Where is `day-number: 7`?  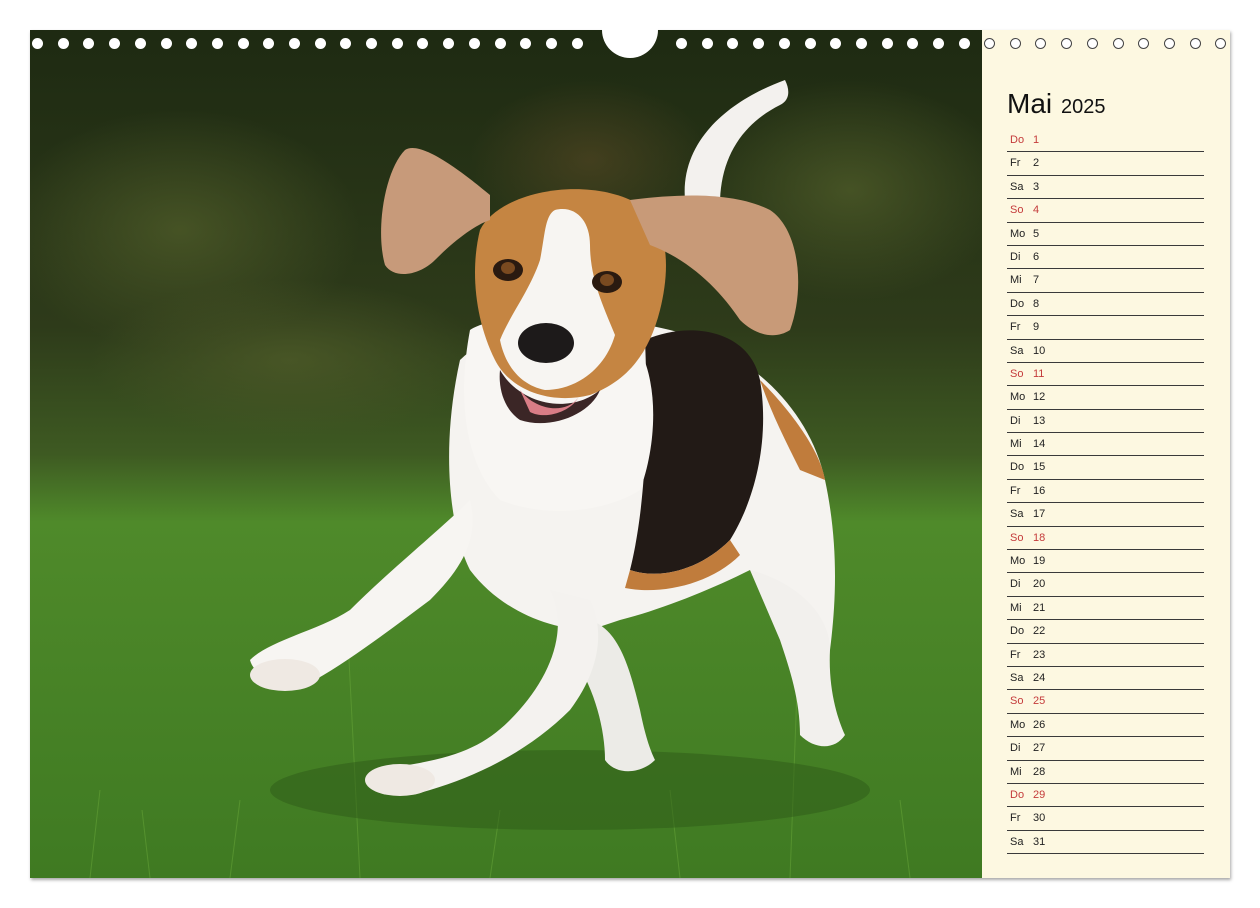
day-number: 7 is located at coordinates (1036, 280).